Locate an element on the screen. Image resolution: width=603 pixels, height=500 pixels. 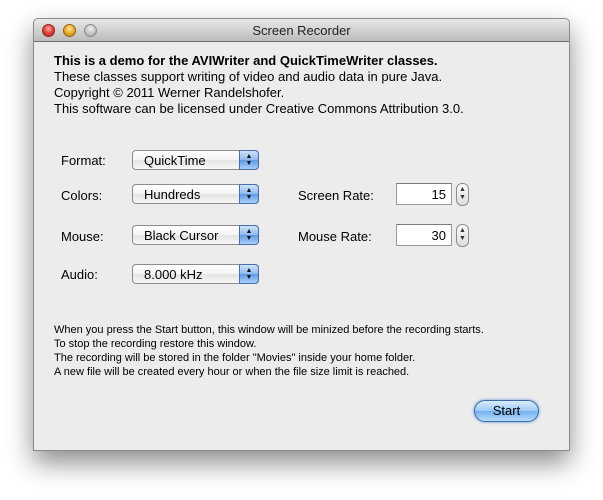
colors-select: Hundreds ▲ ▼ is located at coordinates (195, 194).